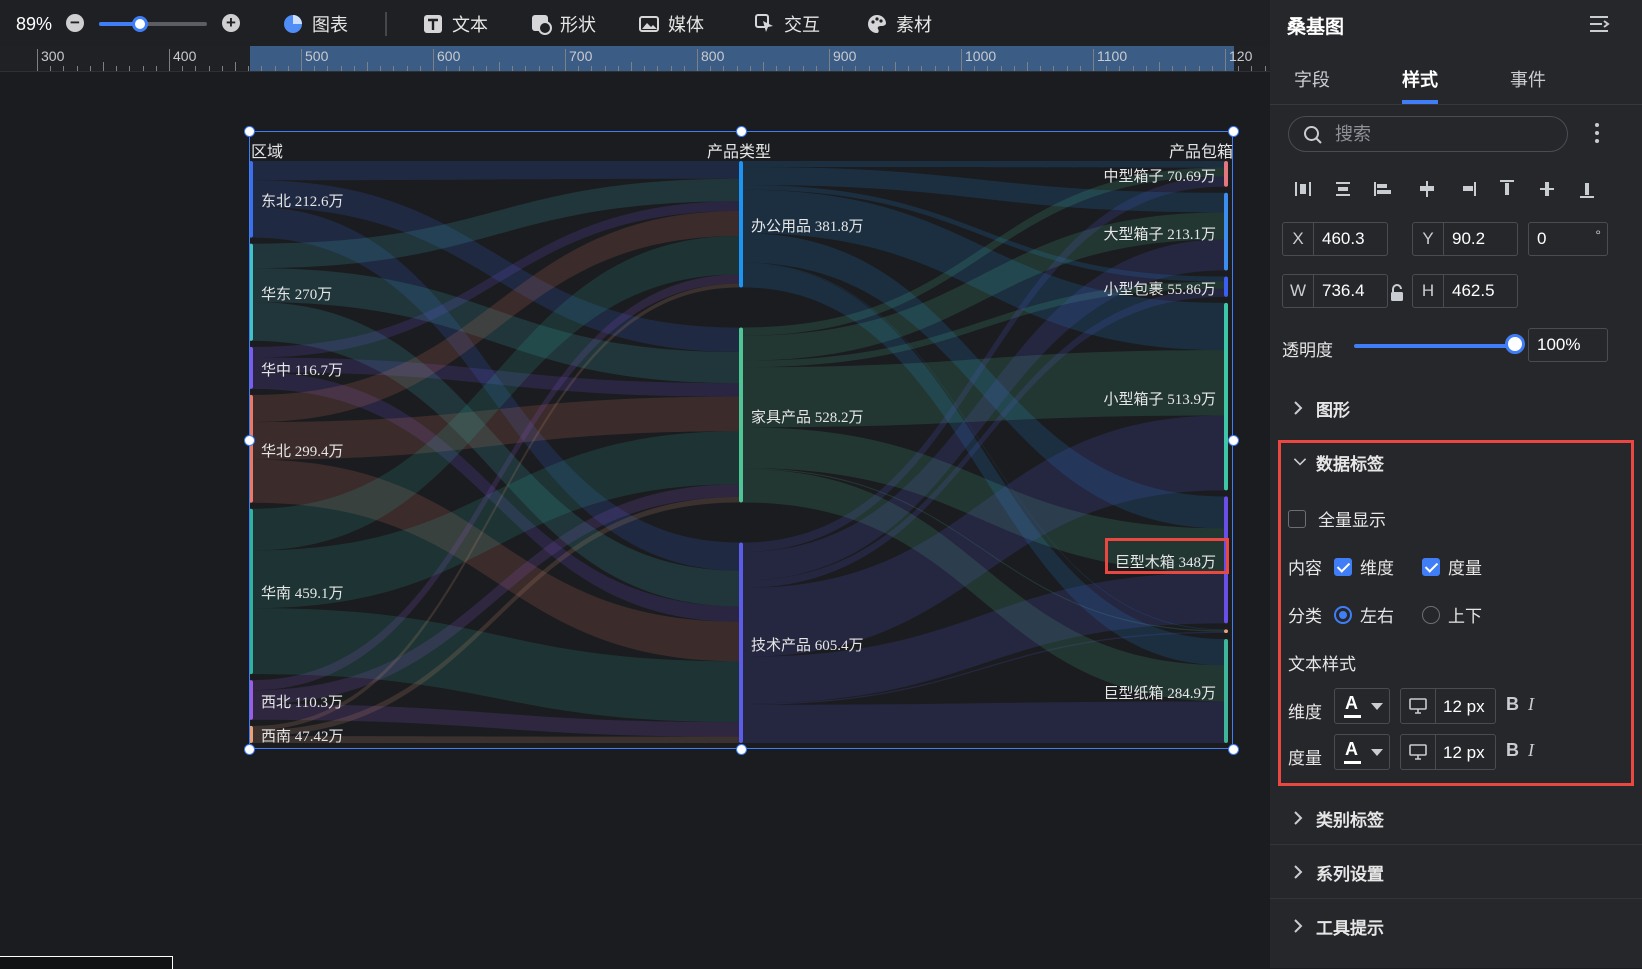 The image size is (1642, 969). What do you see at coordinates (1456, 613) in the screenshot?
I see `data-label-highlight-box` at bounding box center [1456, 613].